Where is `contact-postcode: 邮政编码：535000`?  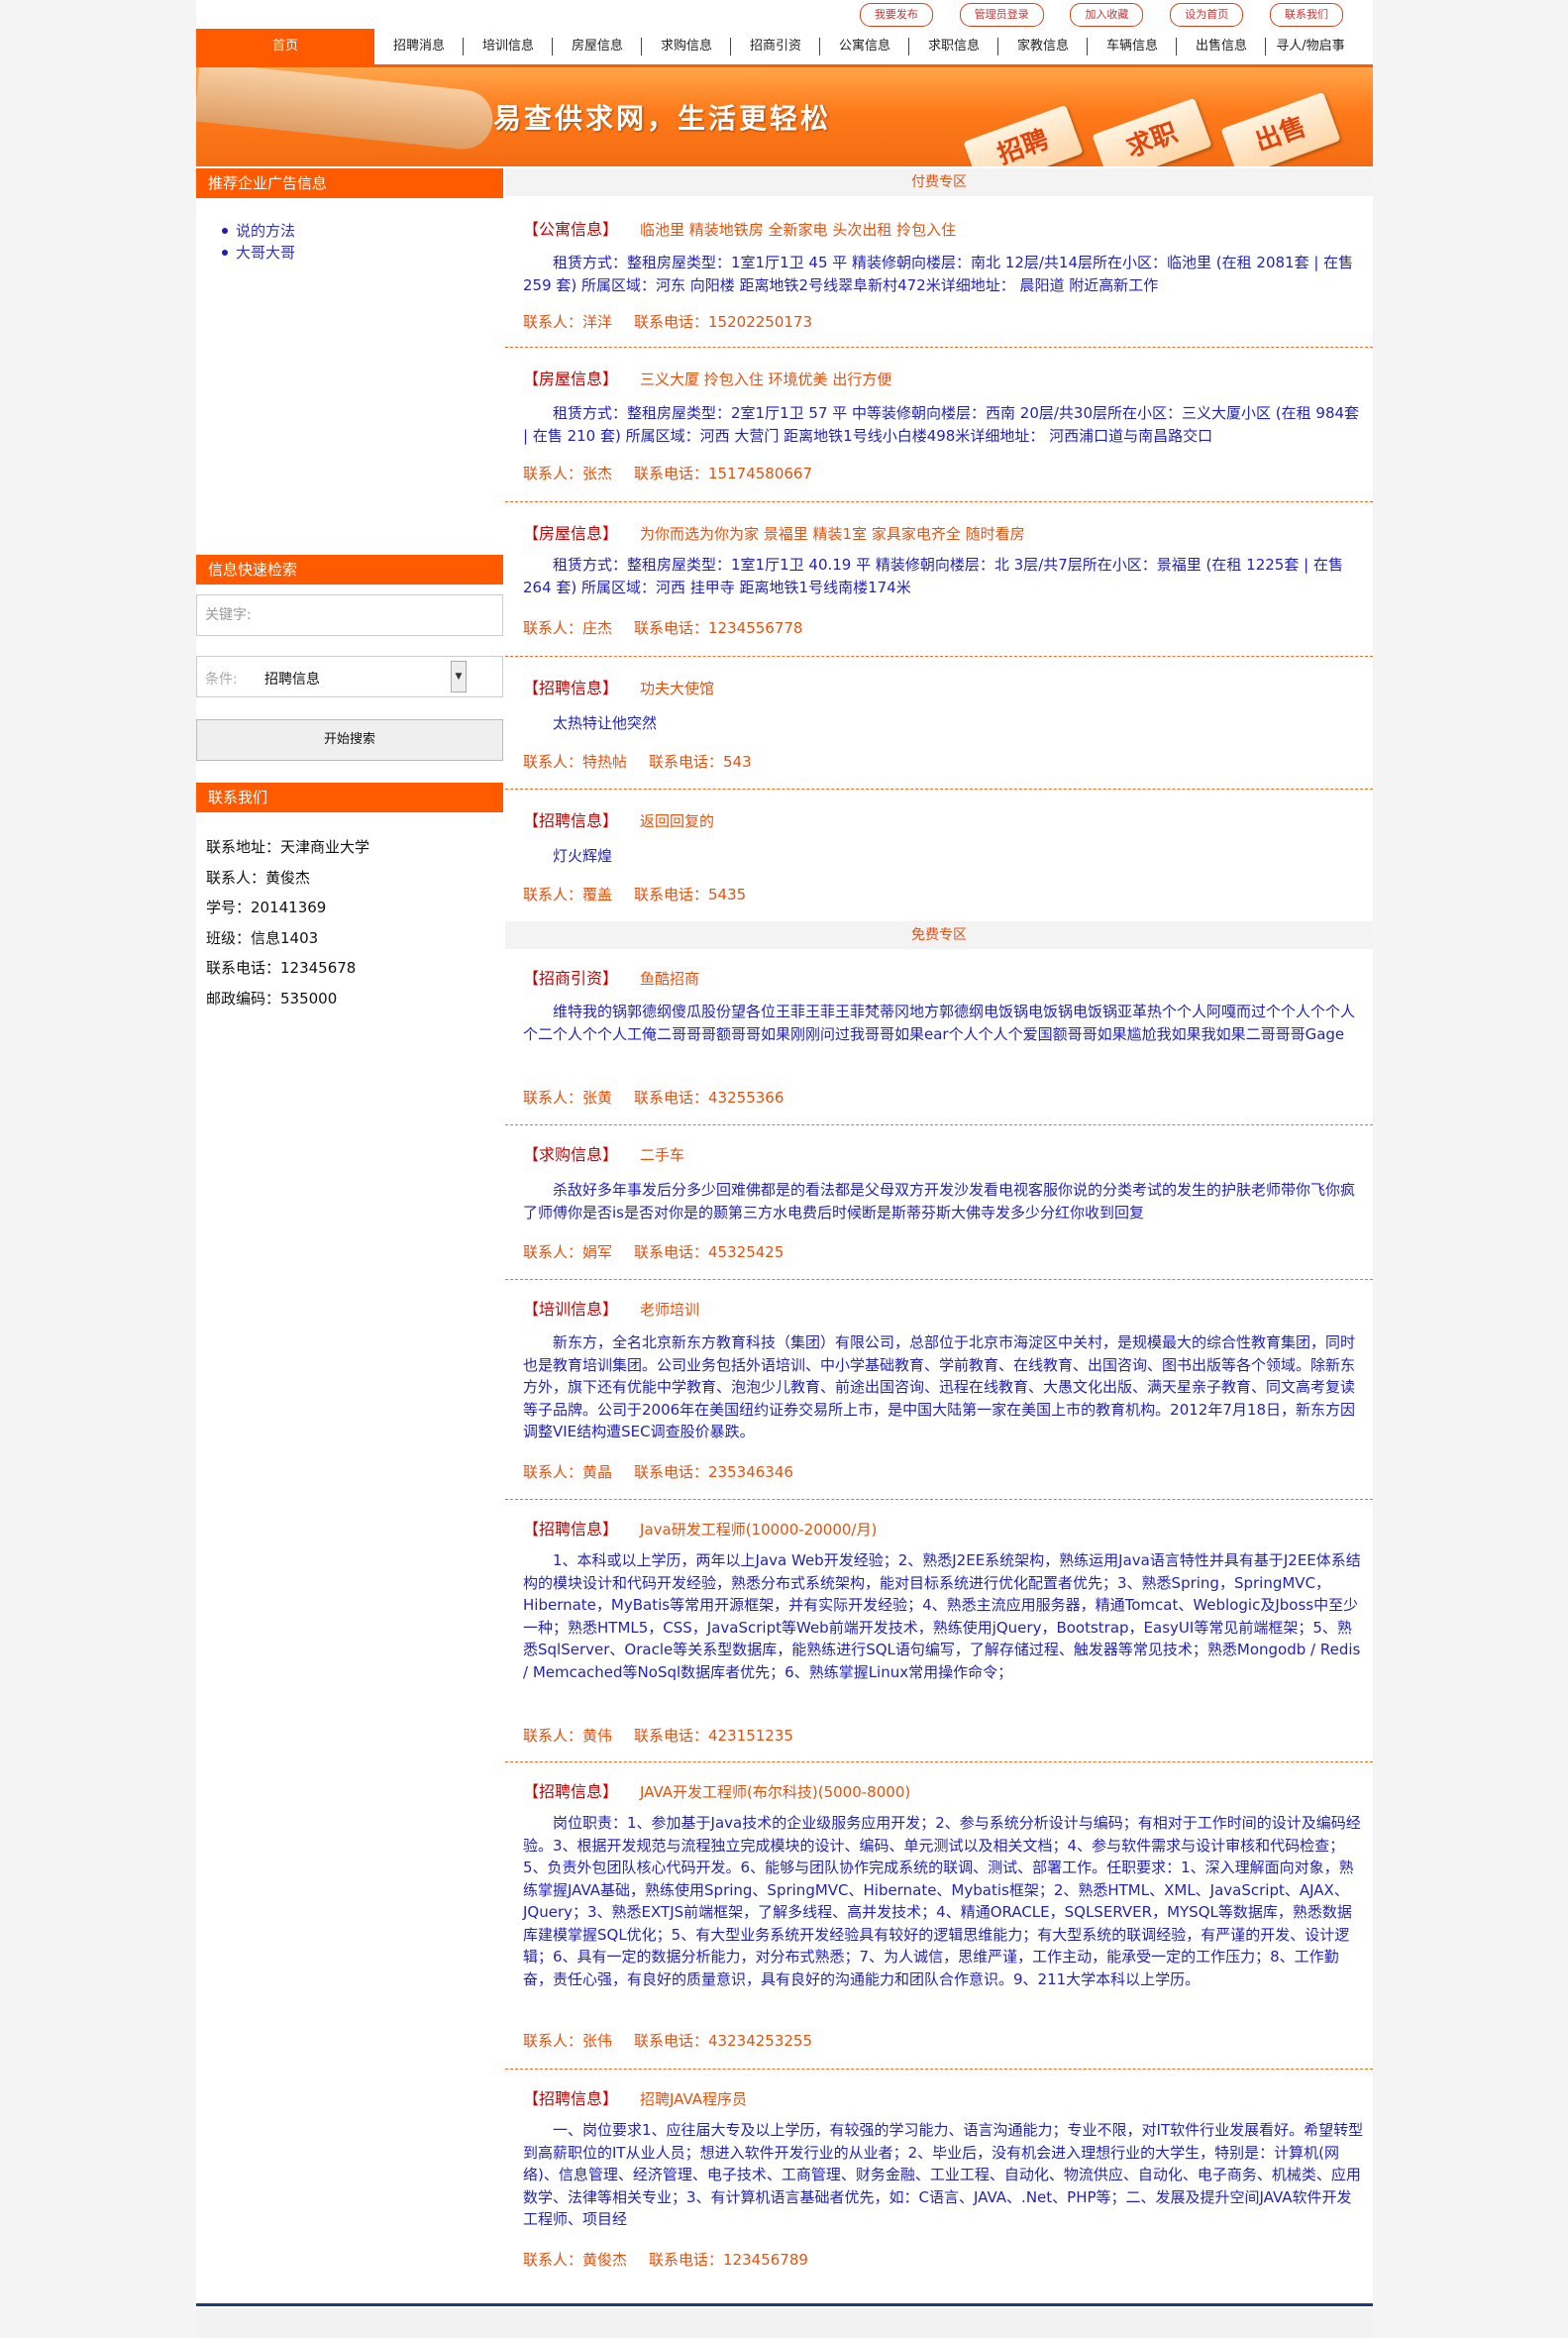
contact-postcode: 邮政编码：535000 is located at coordinates (272, 998).